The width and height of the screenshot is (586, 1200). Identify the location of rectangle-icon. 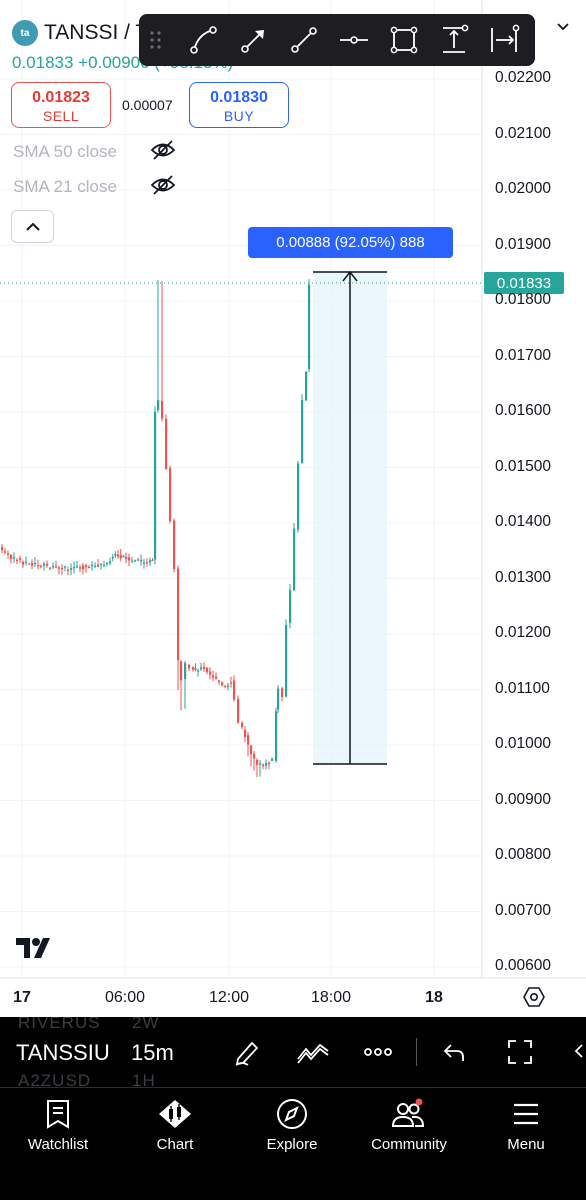
(404, 40).